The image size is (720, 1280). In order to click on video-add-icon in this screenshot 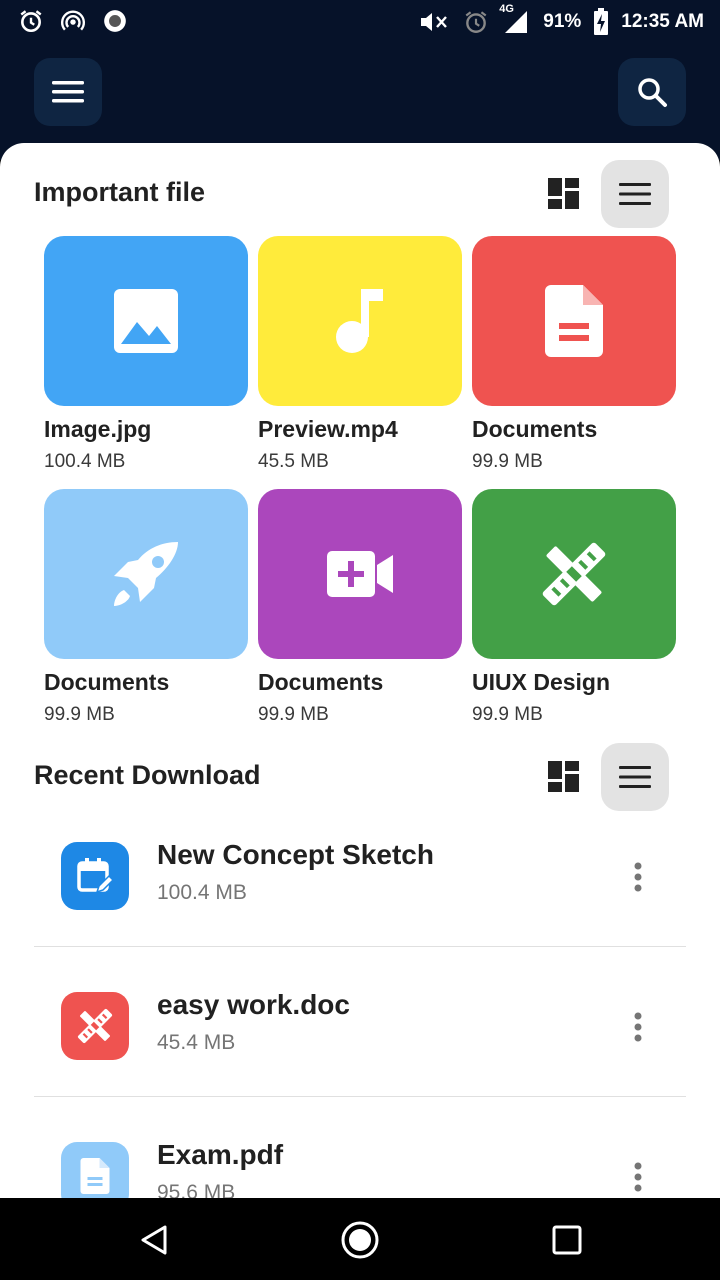, I will do `click(360, 574)`.